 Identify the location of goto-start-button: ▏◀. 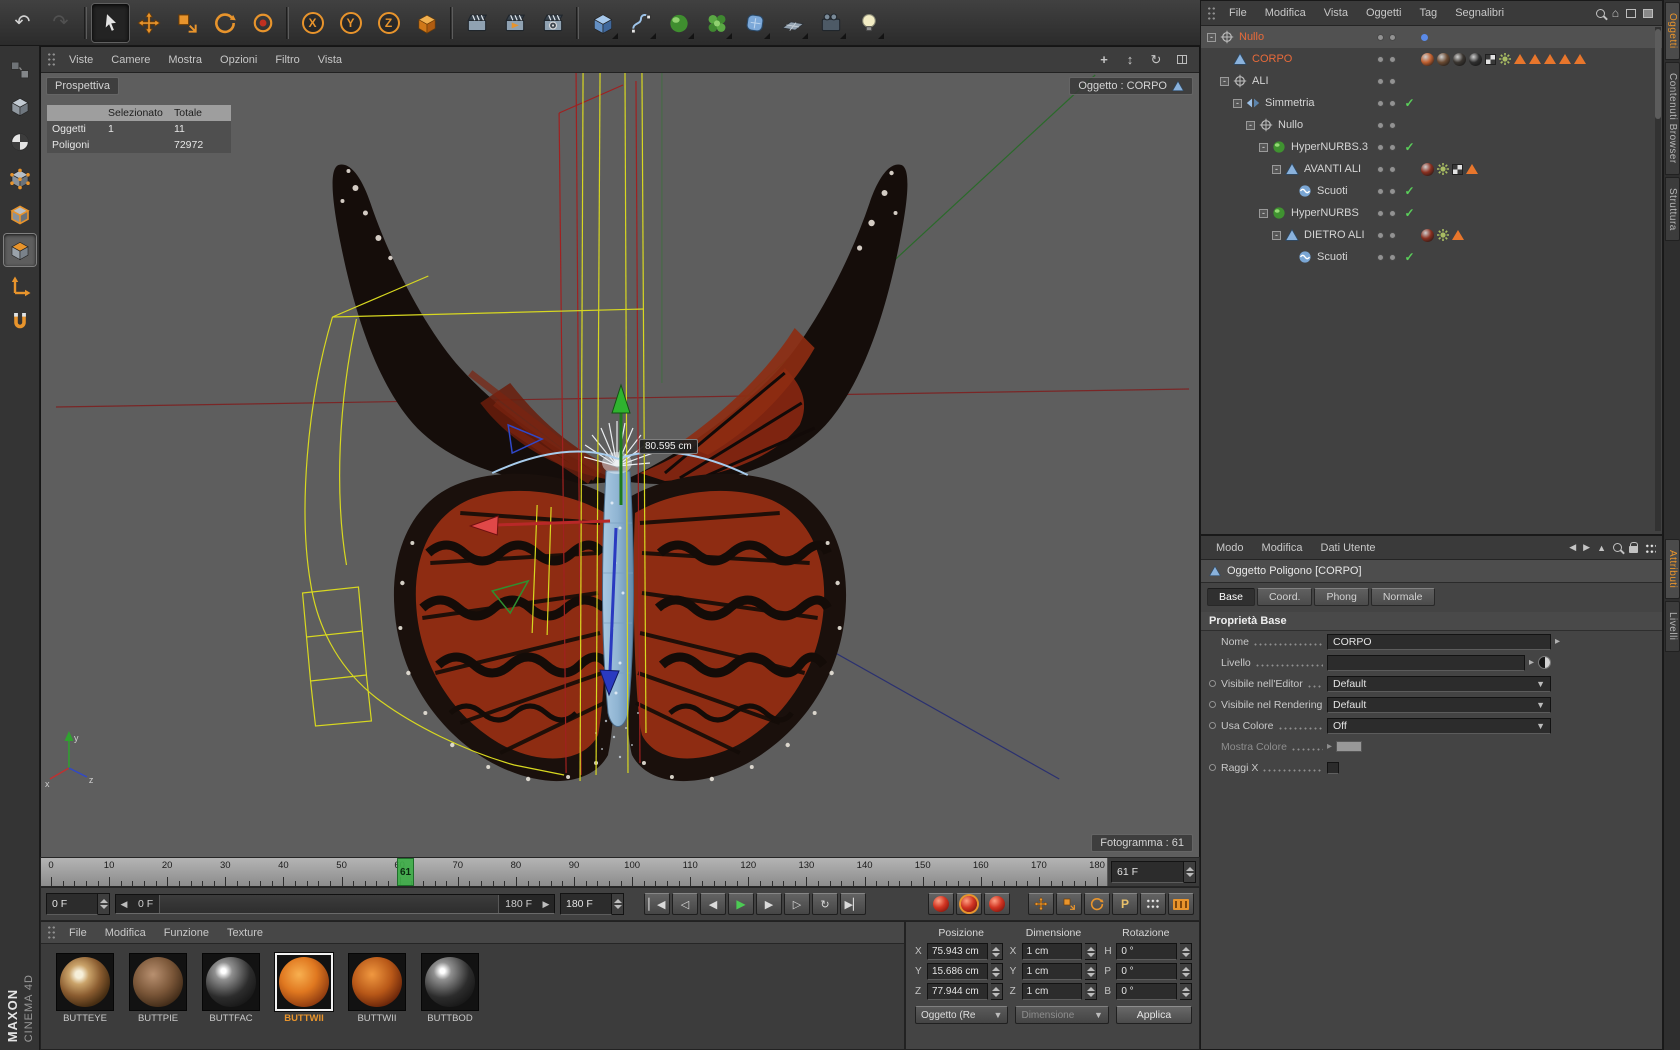
(657, 904).